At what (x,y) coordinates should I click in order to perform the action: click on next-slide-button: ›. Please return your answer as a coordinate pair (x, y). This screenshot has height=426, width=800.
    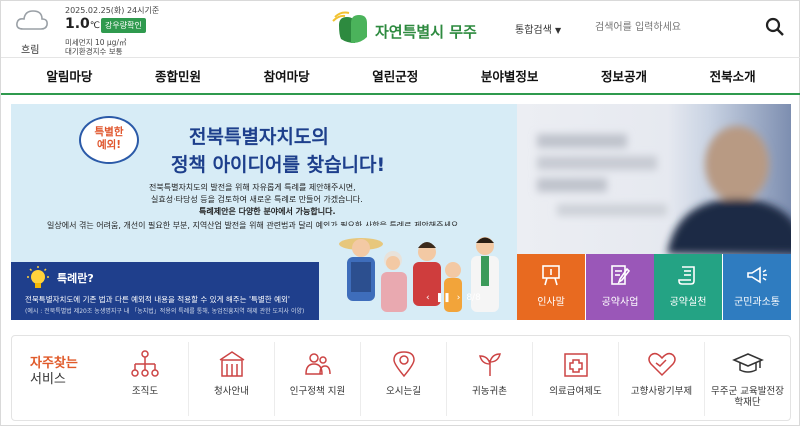
    Looking at the image, I should click on (459, 298).